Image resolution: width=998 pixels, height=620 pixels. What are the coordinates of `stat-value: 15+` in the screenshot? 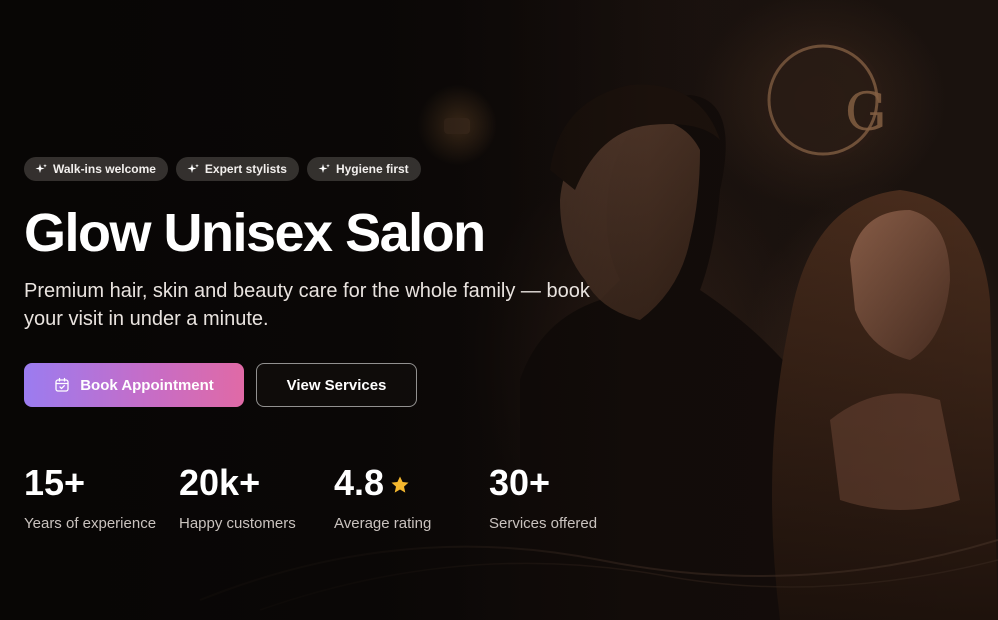 It's located at (55, 482).